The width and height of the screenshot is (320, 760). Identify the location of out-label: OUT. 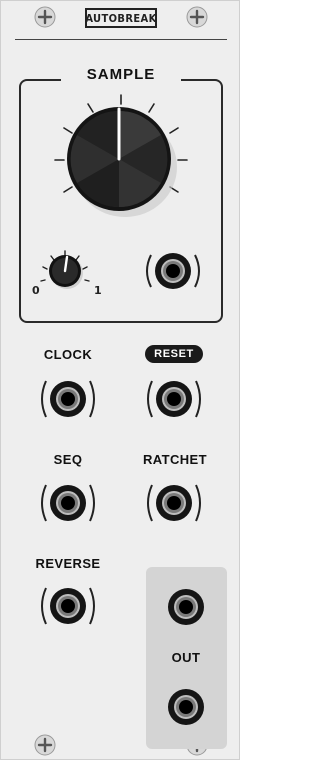
(186, 657).